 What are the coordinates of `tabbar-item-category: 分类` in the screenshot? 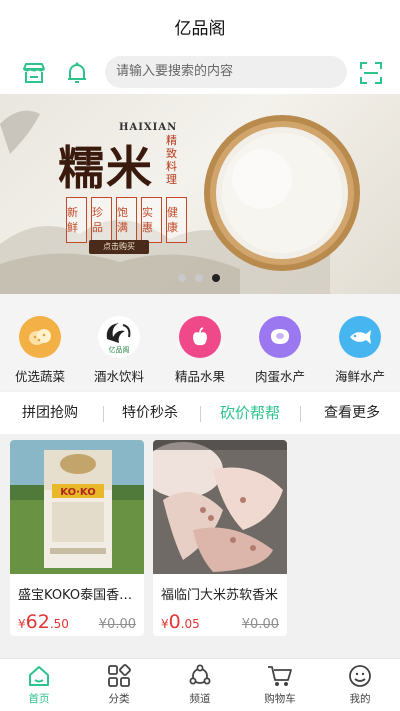 It's located at (119, 684).